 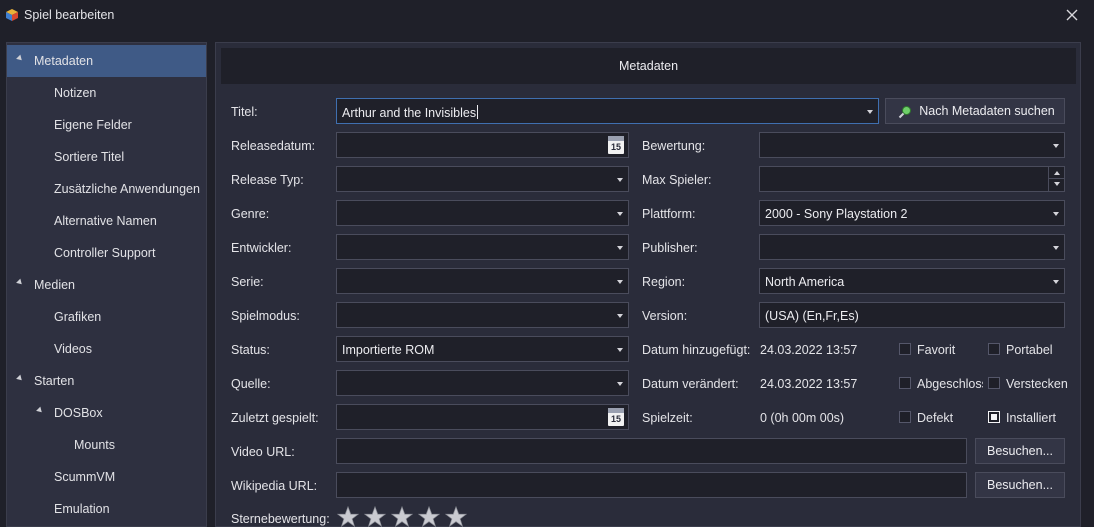 I want to click on status-combobox: Importierte ROM, so click(x=482, y=349).